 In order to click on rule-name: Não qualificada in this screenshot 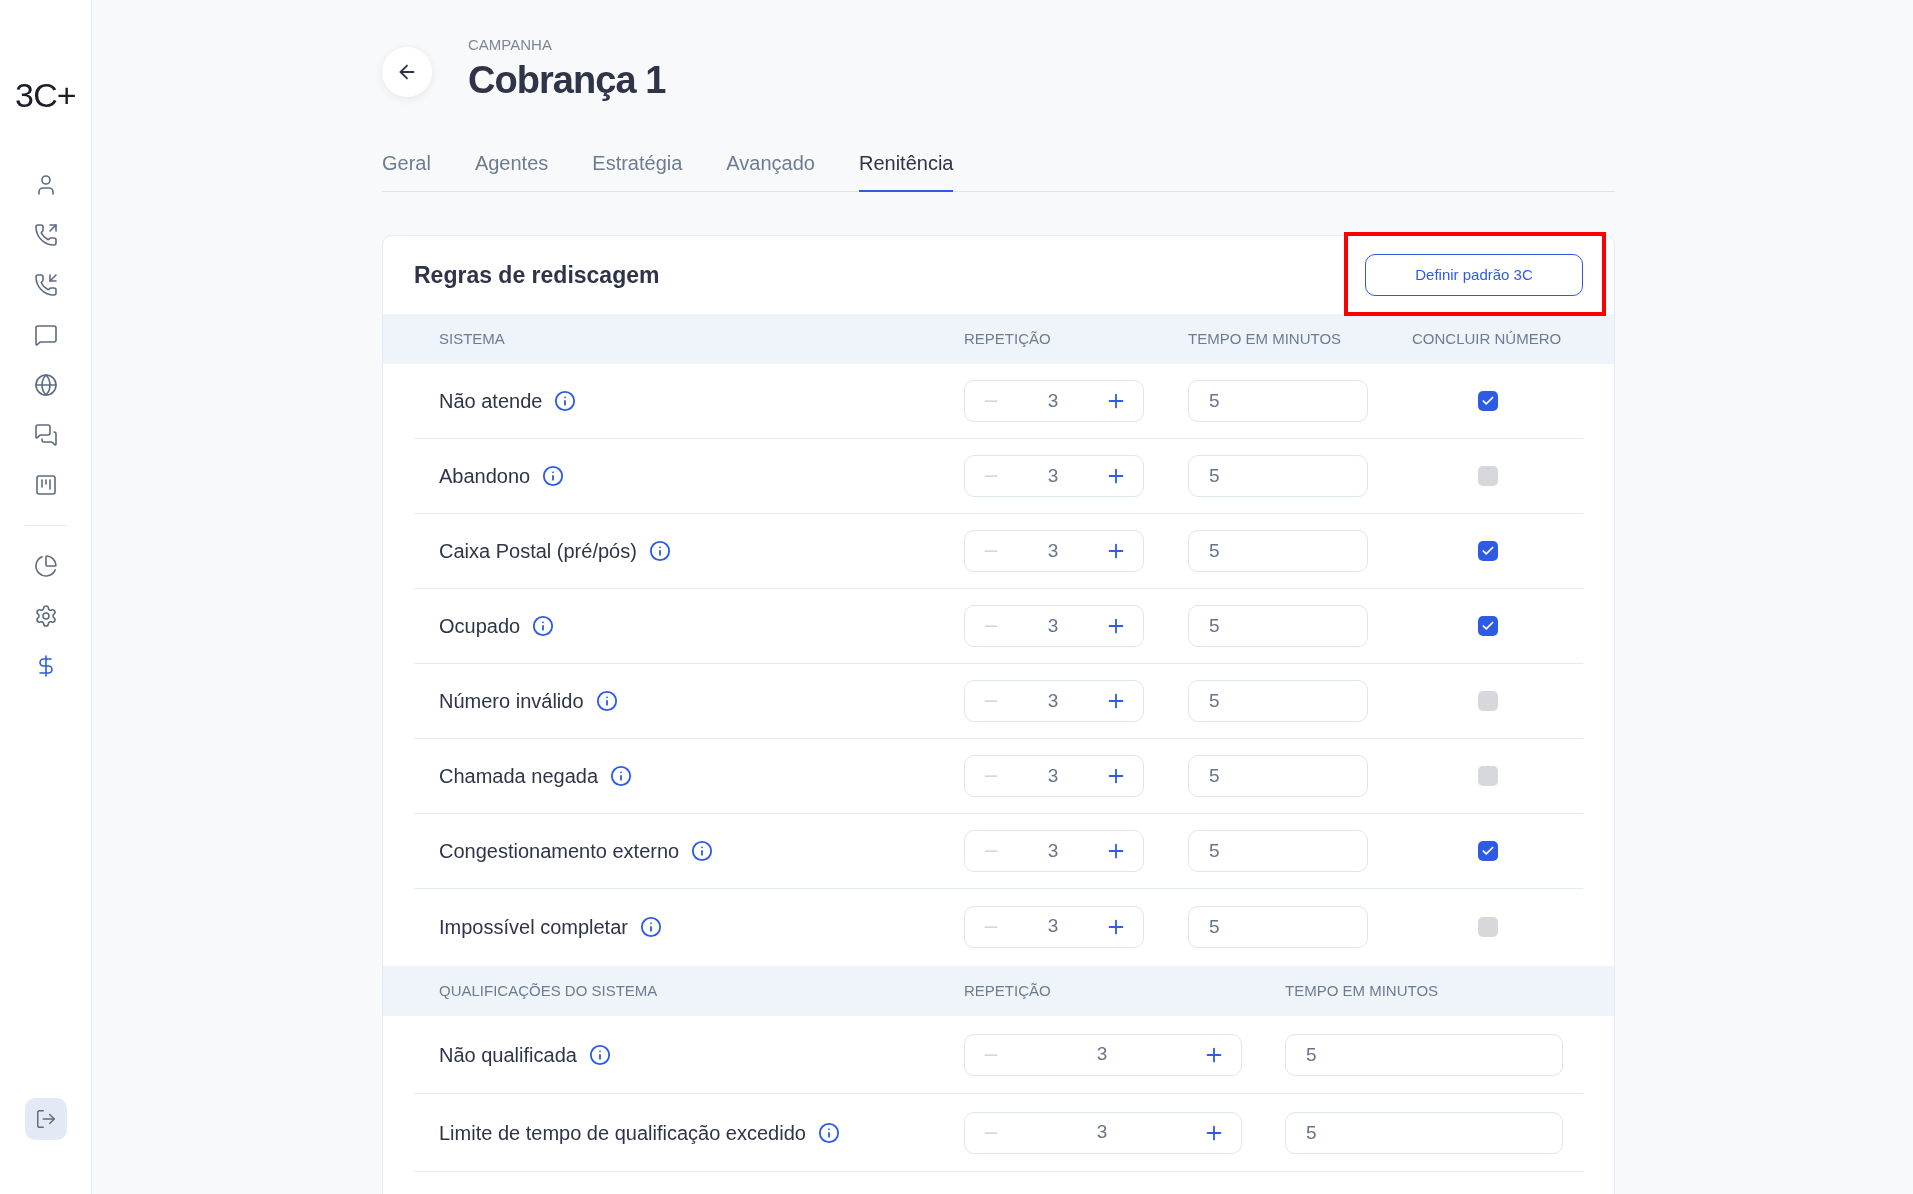, I will do `click(508, 1055)`.